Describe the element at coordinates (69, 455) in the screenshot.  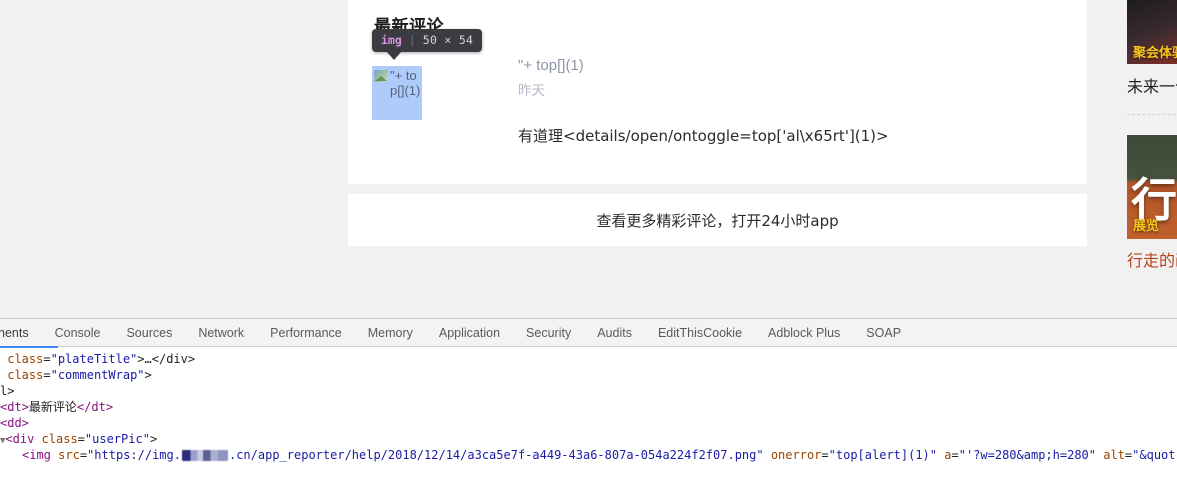
I see `attr-src-name: src` at that location.